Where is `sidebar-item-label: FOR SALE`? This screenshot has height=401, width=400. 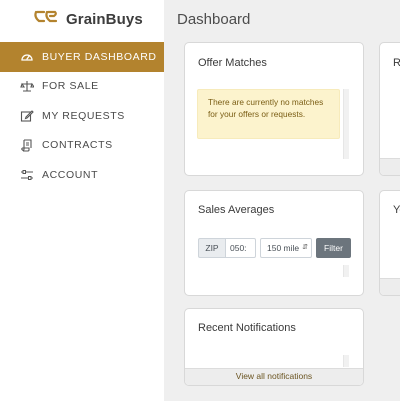
sidebar-item-label: FOR SALE is located at coordinates (70, 86).